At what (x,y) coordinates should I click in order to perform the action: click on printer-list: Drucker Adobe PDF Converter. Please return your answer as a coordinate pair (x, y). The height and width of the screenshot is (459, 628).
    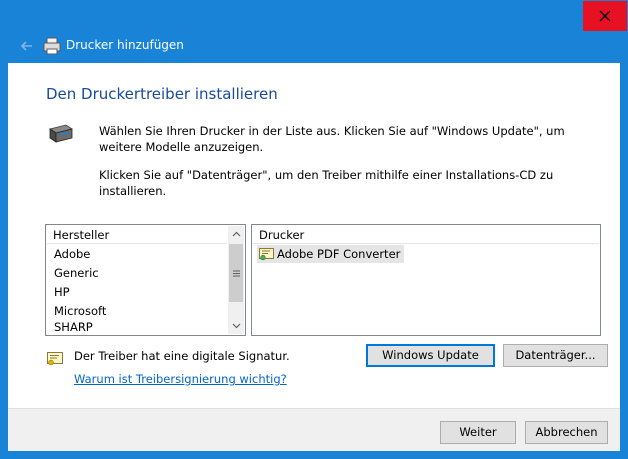
    Looking at the image, I should click on (426, 280).